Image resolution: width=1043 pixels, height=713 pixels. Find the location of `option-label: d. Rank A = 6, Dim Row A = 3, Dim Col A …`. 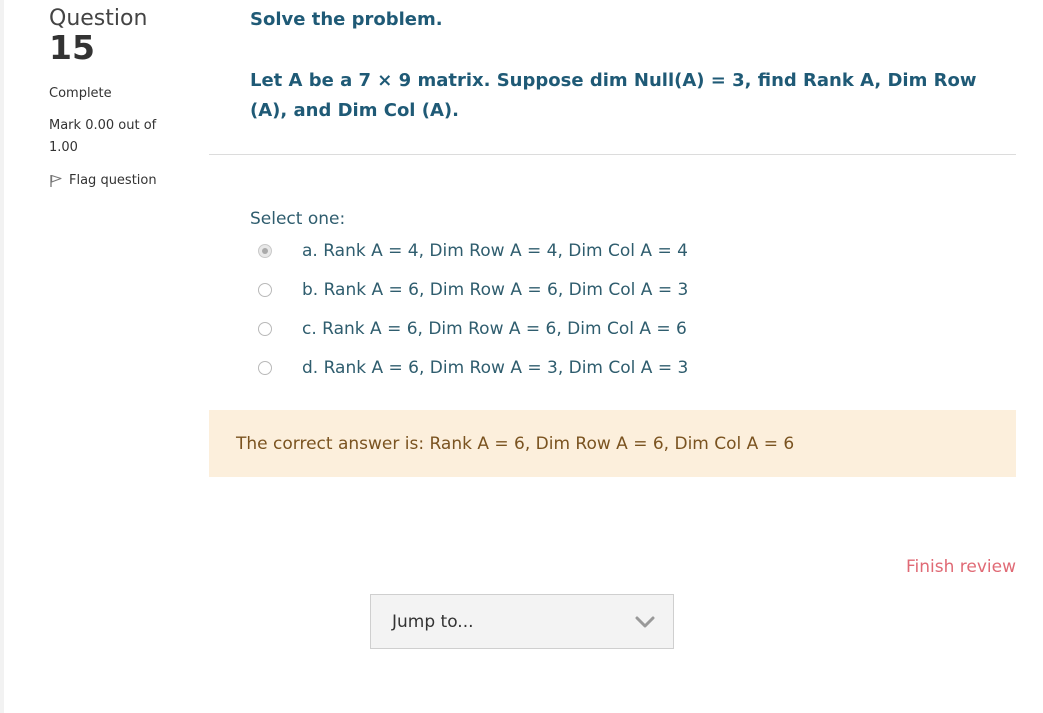

option-label: d. Rank A = 6, Dim Row A = 3, Dim Col A … is located at coordinates (495, 367).